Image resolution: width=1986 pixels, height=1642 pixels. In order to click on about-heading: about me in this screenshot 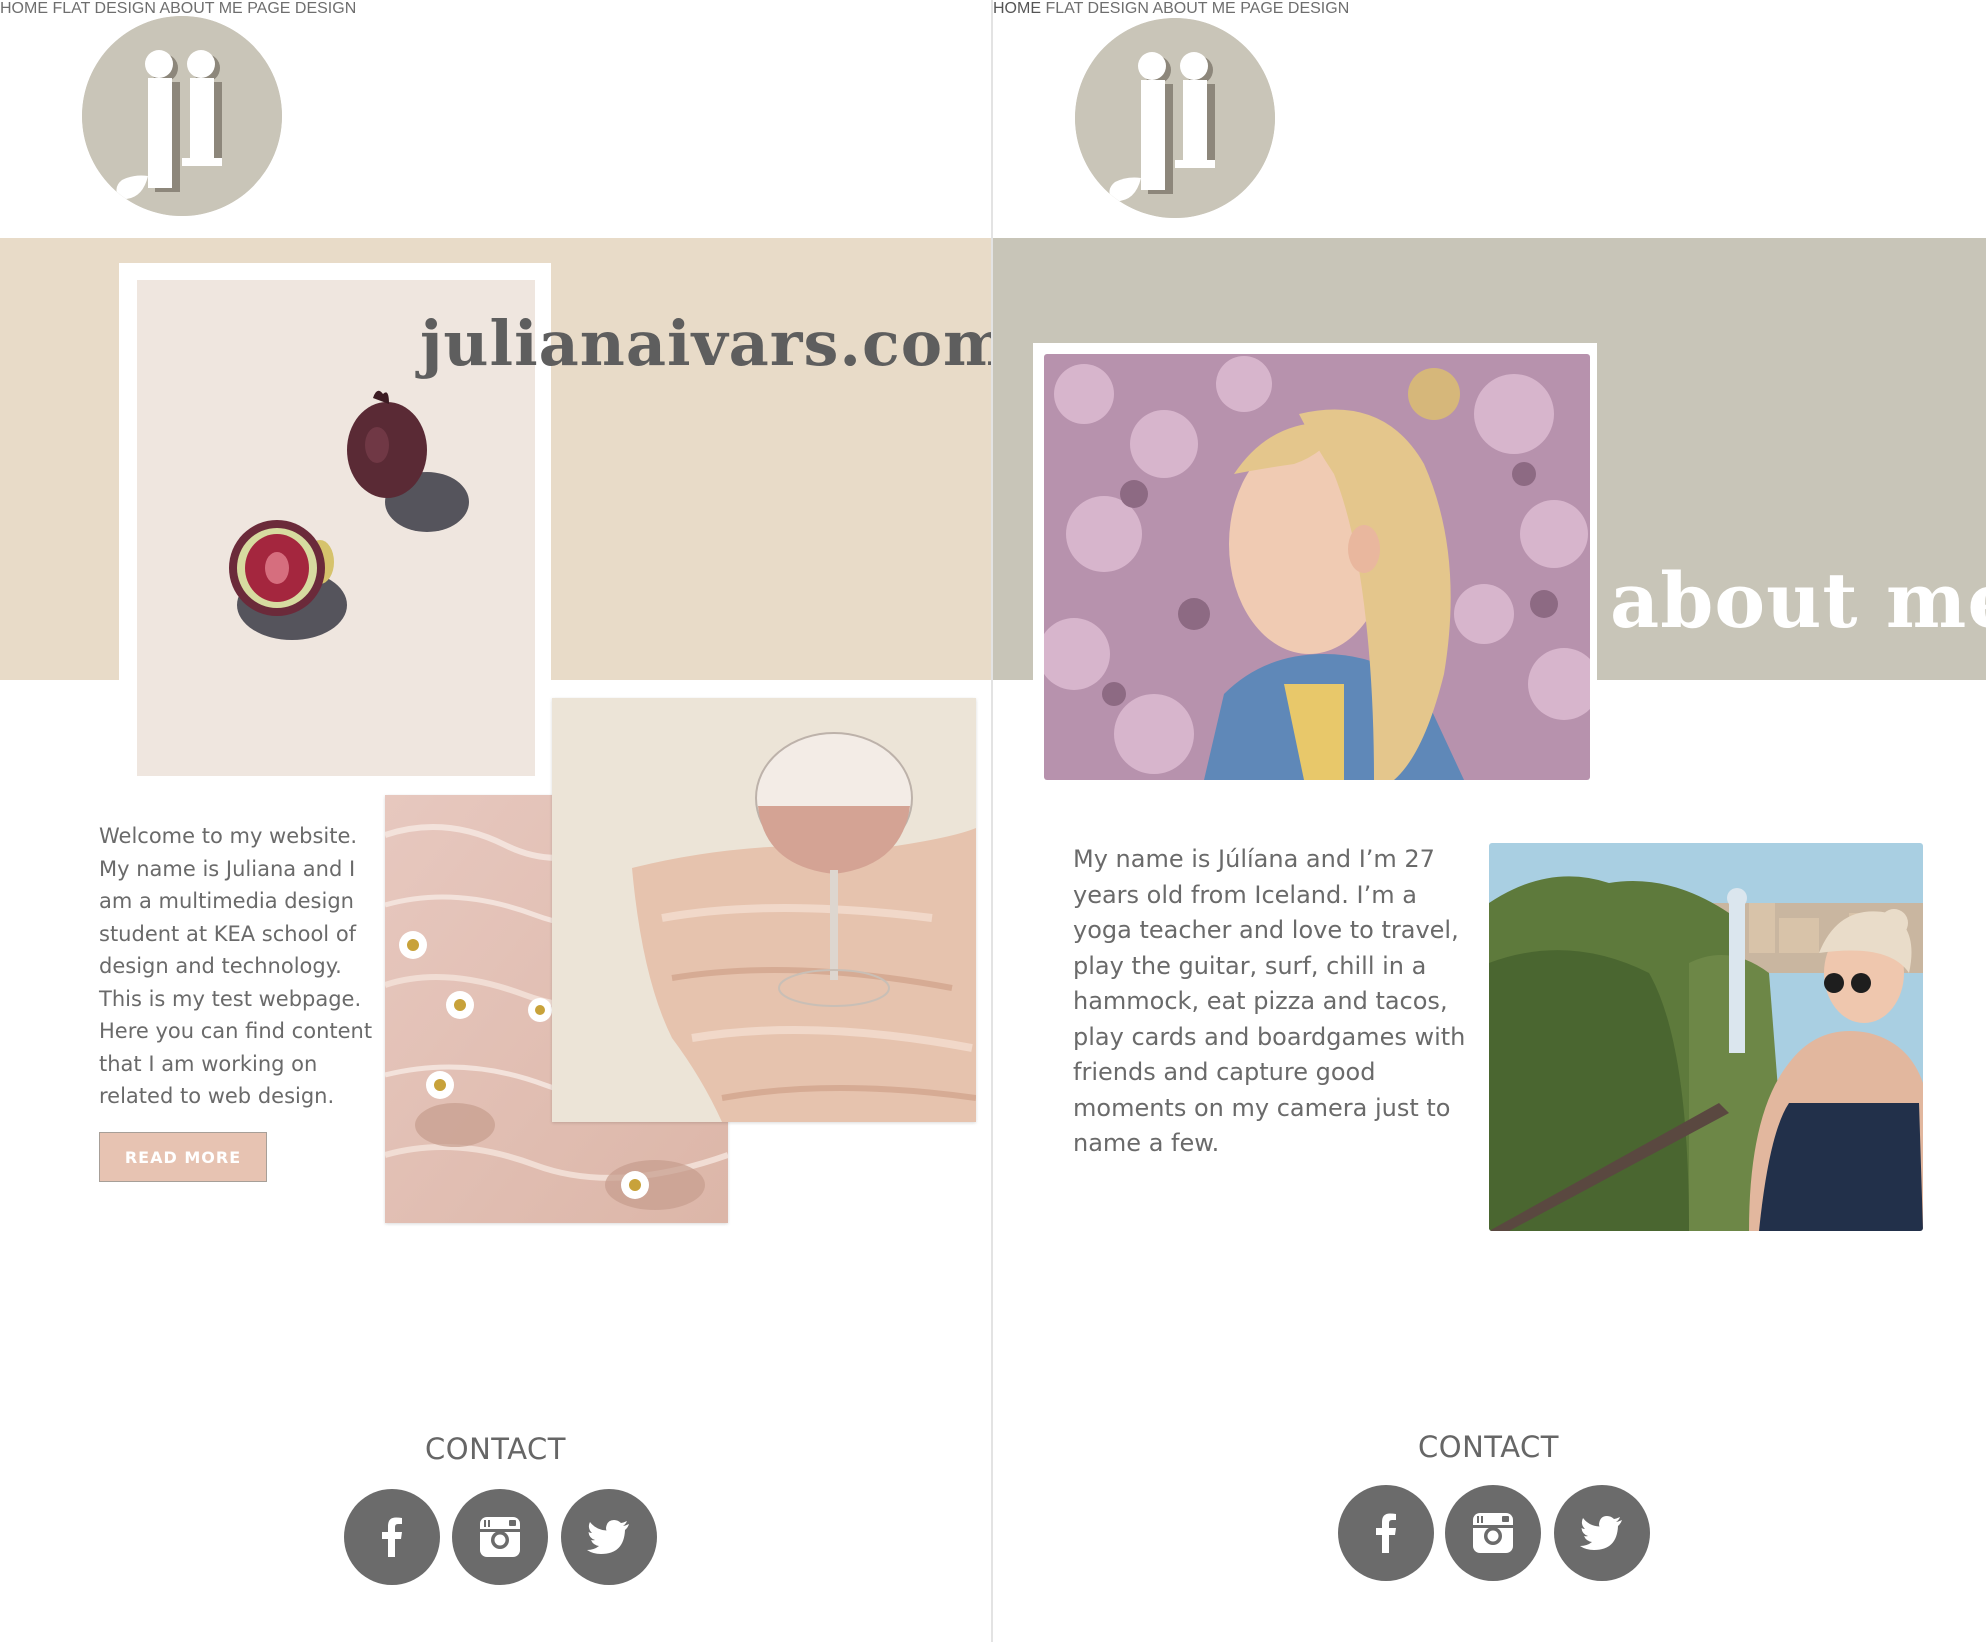, I will do `click(1798, 600)`.